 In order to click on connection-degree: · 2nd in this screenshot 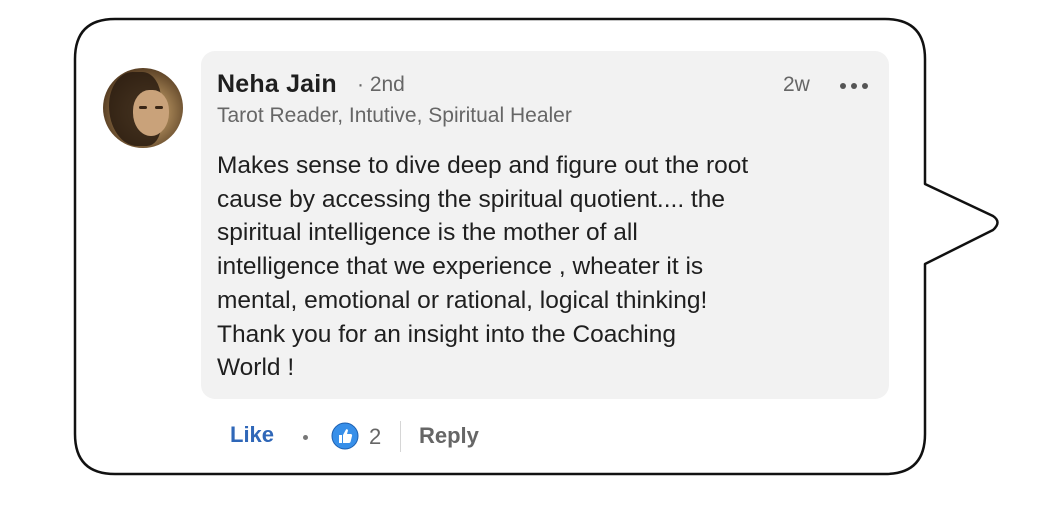, I will do `click(381, 84)`.